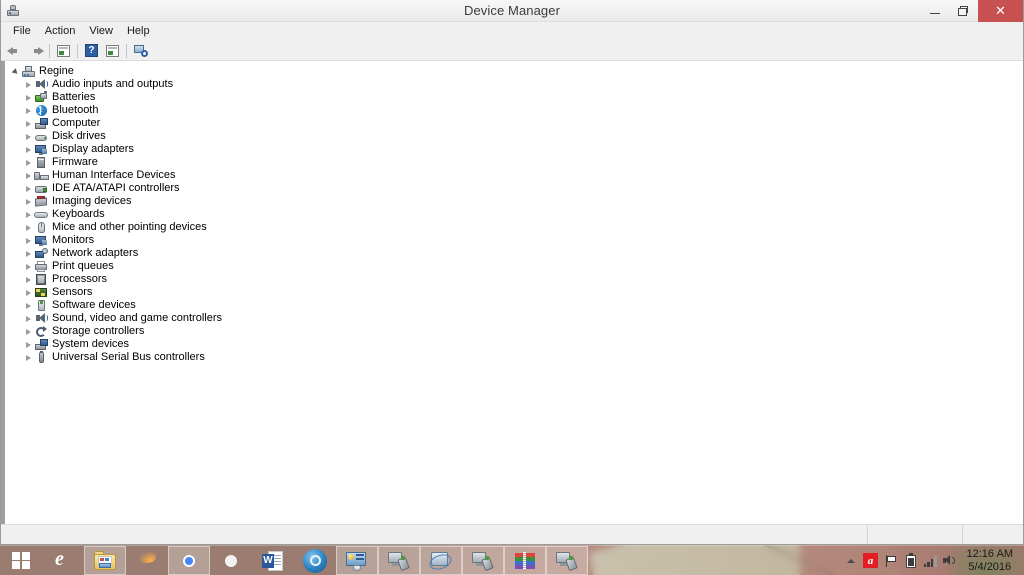 This screenshot has width=1024, height=575. What do you see at coordinates (514, 331) in the screenshot?
I see `tree-node-storage-controllers: Storage controllers` at bounding box center [514, 331].